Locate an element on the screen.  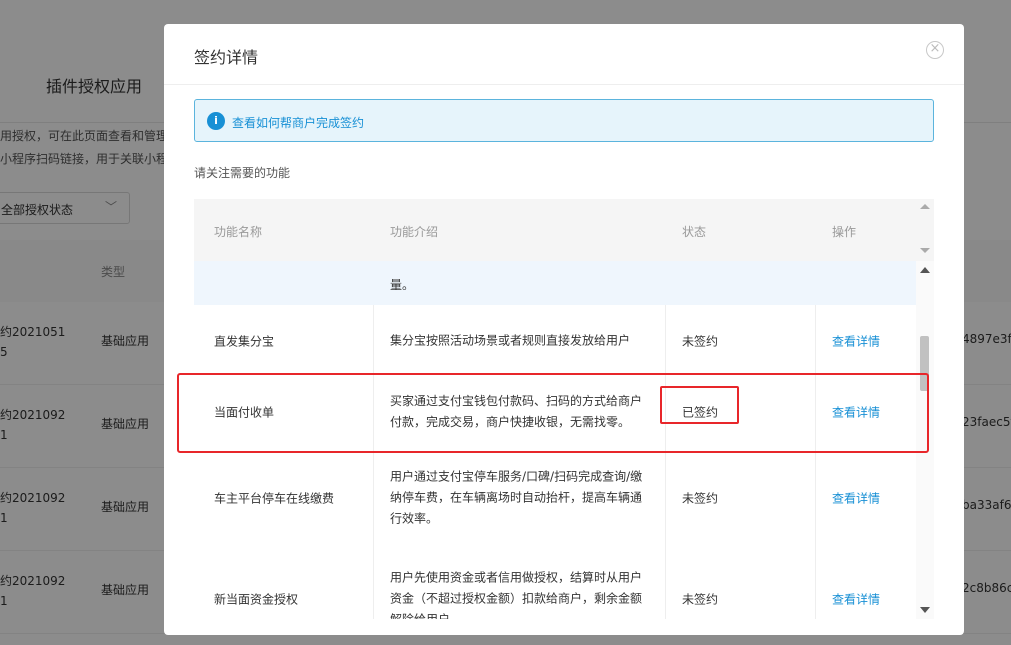
table-header: 功能名称 功能介绍 状态 操作 is located at coordinates (555, 230).